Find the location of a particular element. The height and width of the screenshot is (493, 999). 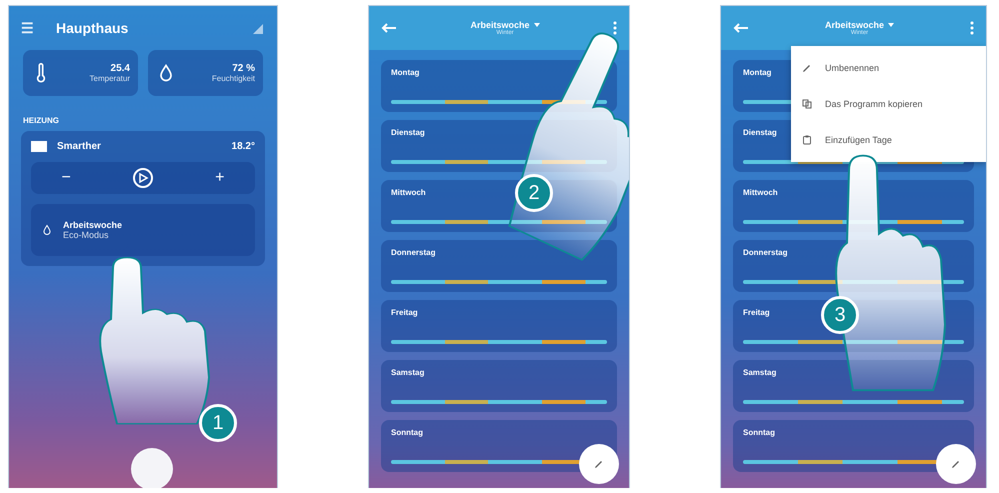

mode-icon is located at coordinates (143, 178).